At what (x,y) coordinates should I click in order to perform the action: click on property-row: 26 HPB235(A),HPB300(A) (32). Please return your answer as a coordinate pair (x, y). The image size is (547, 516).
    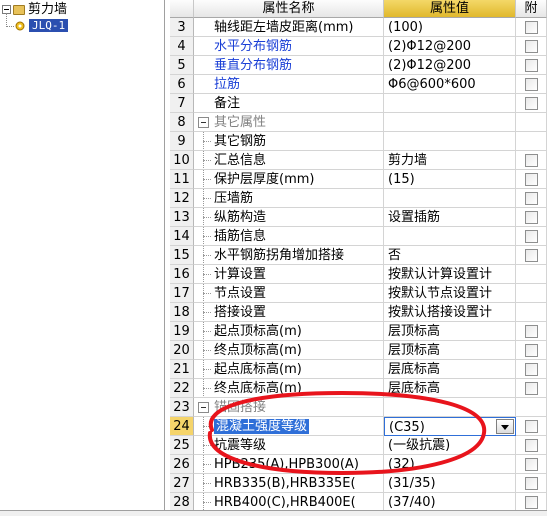
    Looking at the image, I should click on (358, 464).